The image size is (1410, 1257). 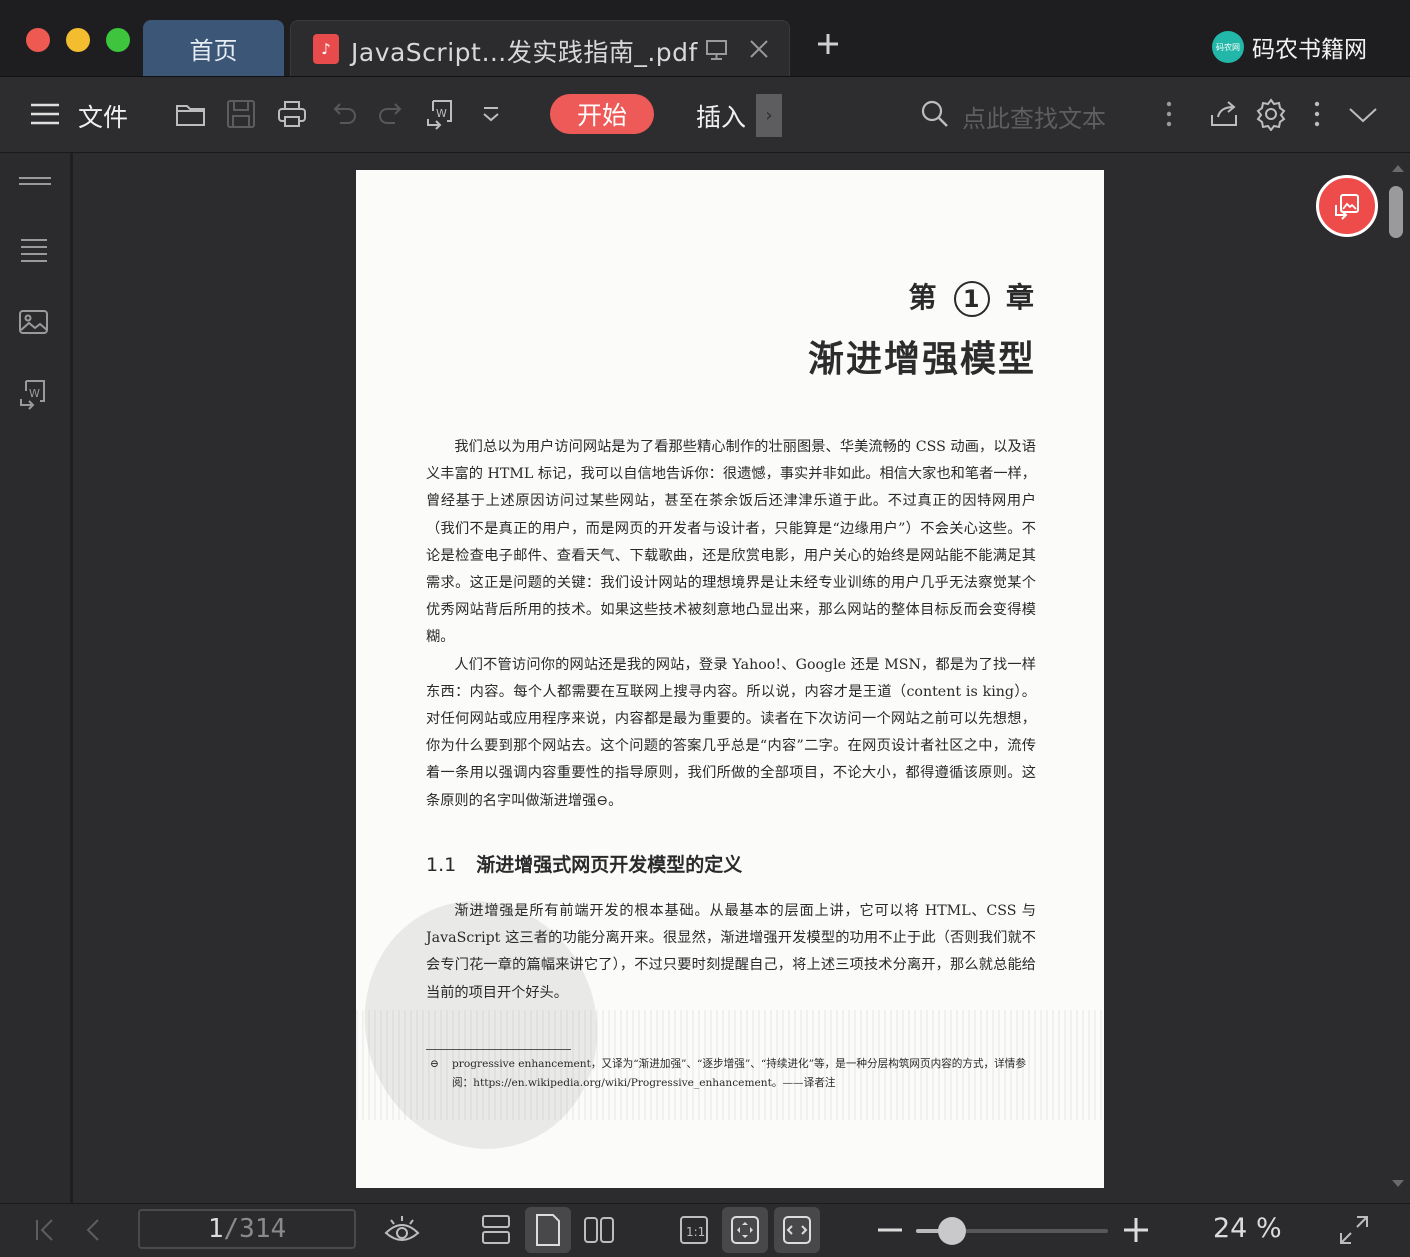 I want to click on tab-home-label: 首页, so click(x=213, y=50).